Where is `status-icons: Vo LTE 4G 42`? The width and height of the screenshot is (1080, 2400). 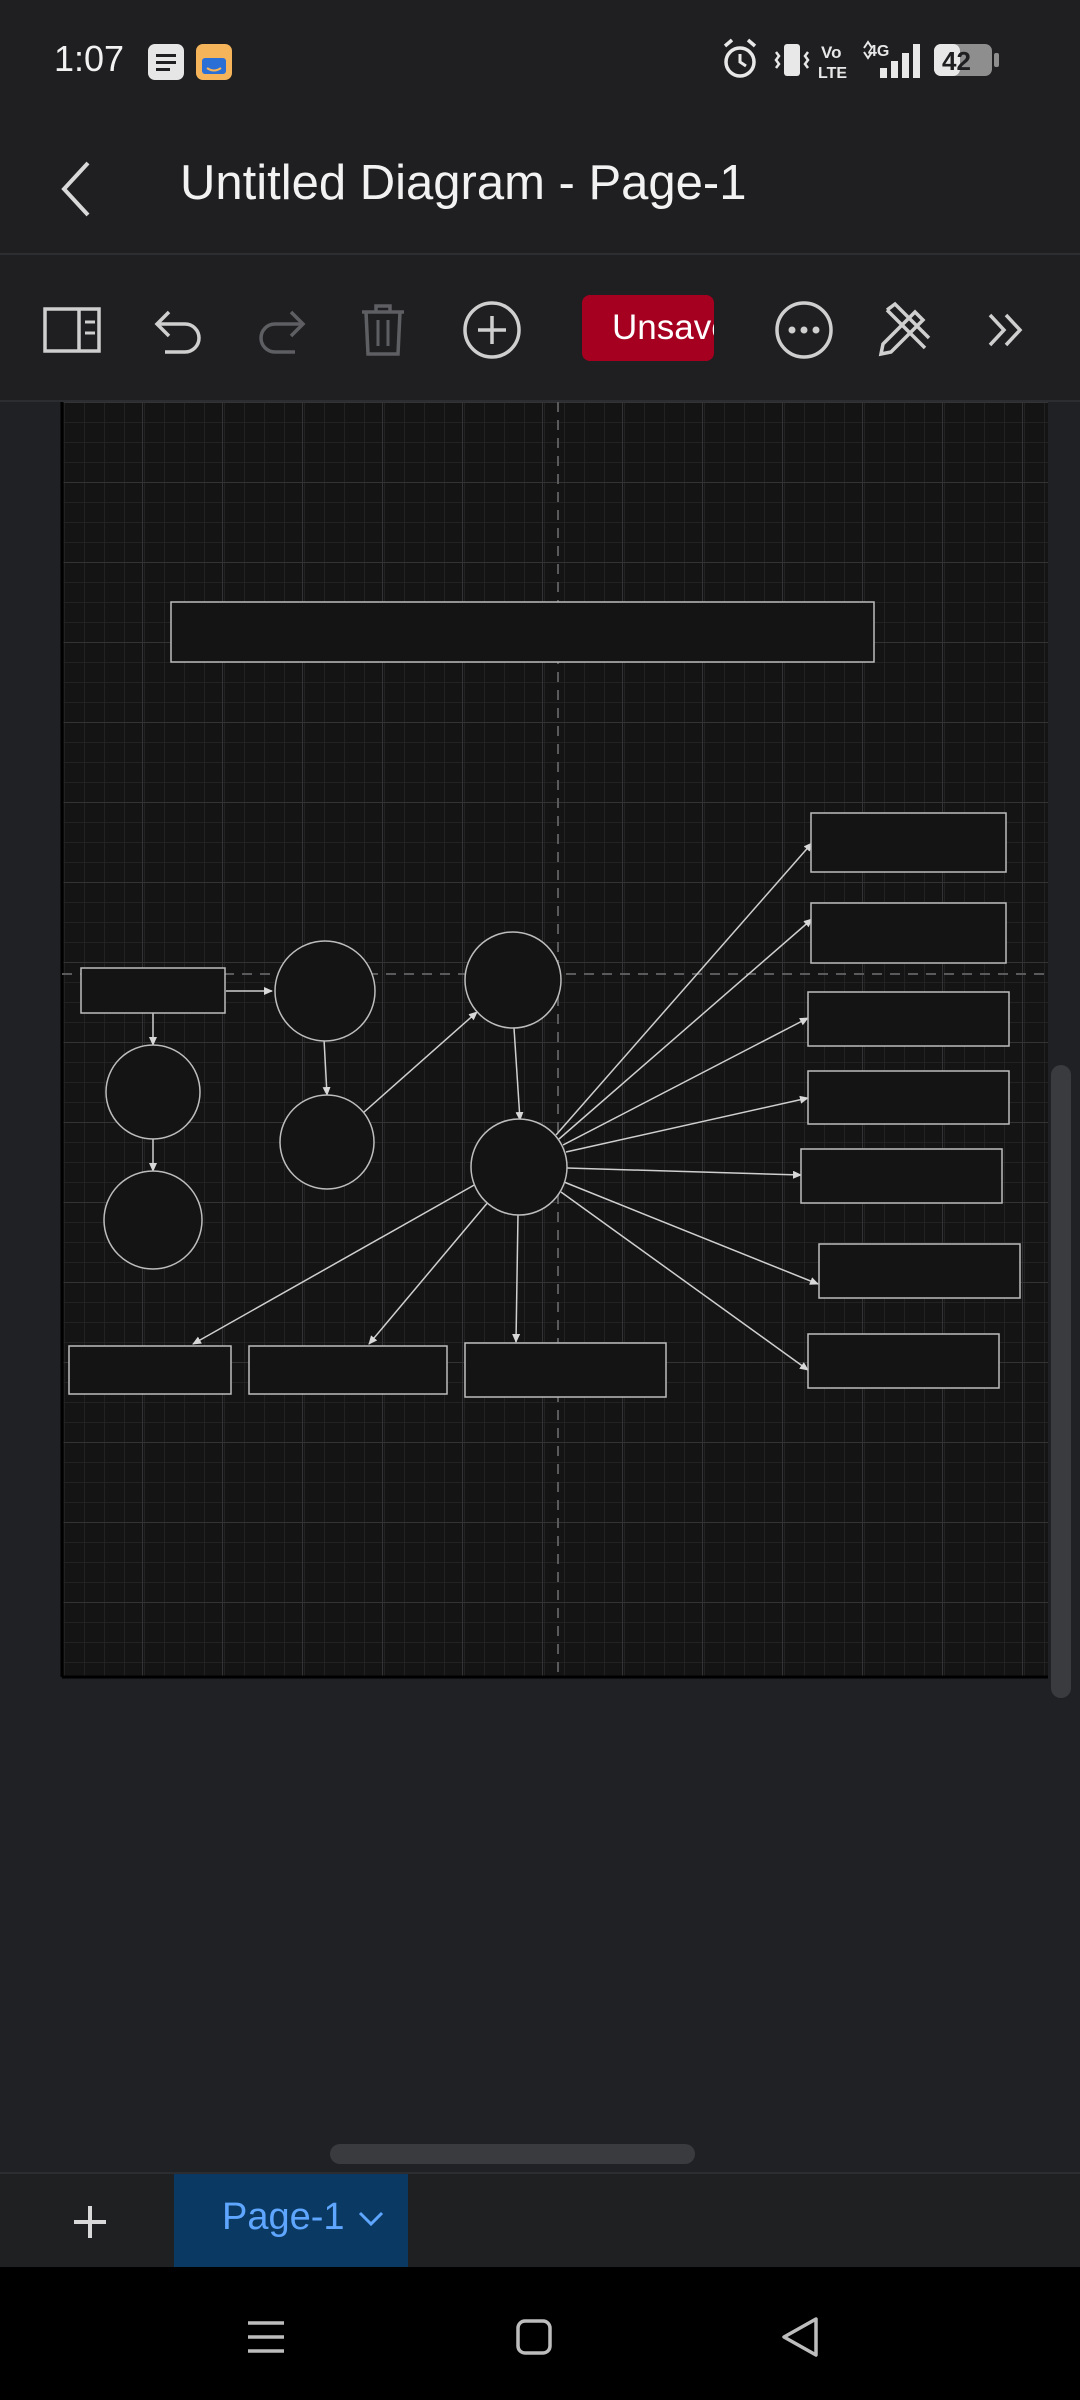
status-icons: Vo LTE 4G 42 is located at coordinates (885, 60).